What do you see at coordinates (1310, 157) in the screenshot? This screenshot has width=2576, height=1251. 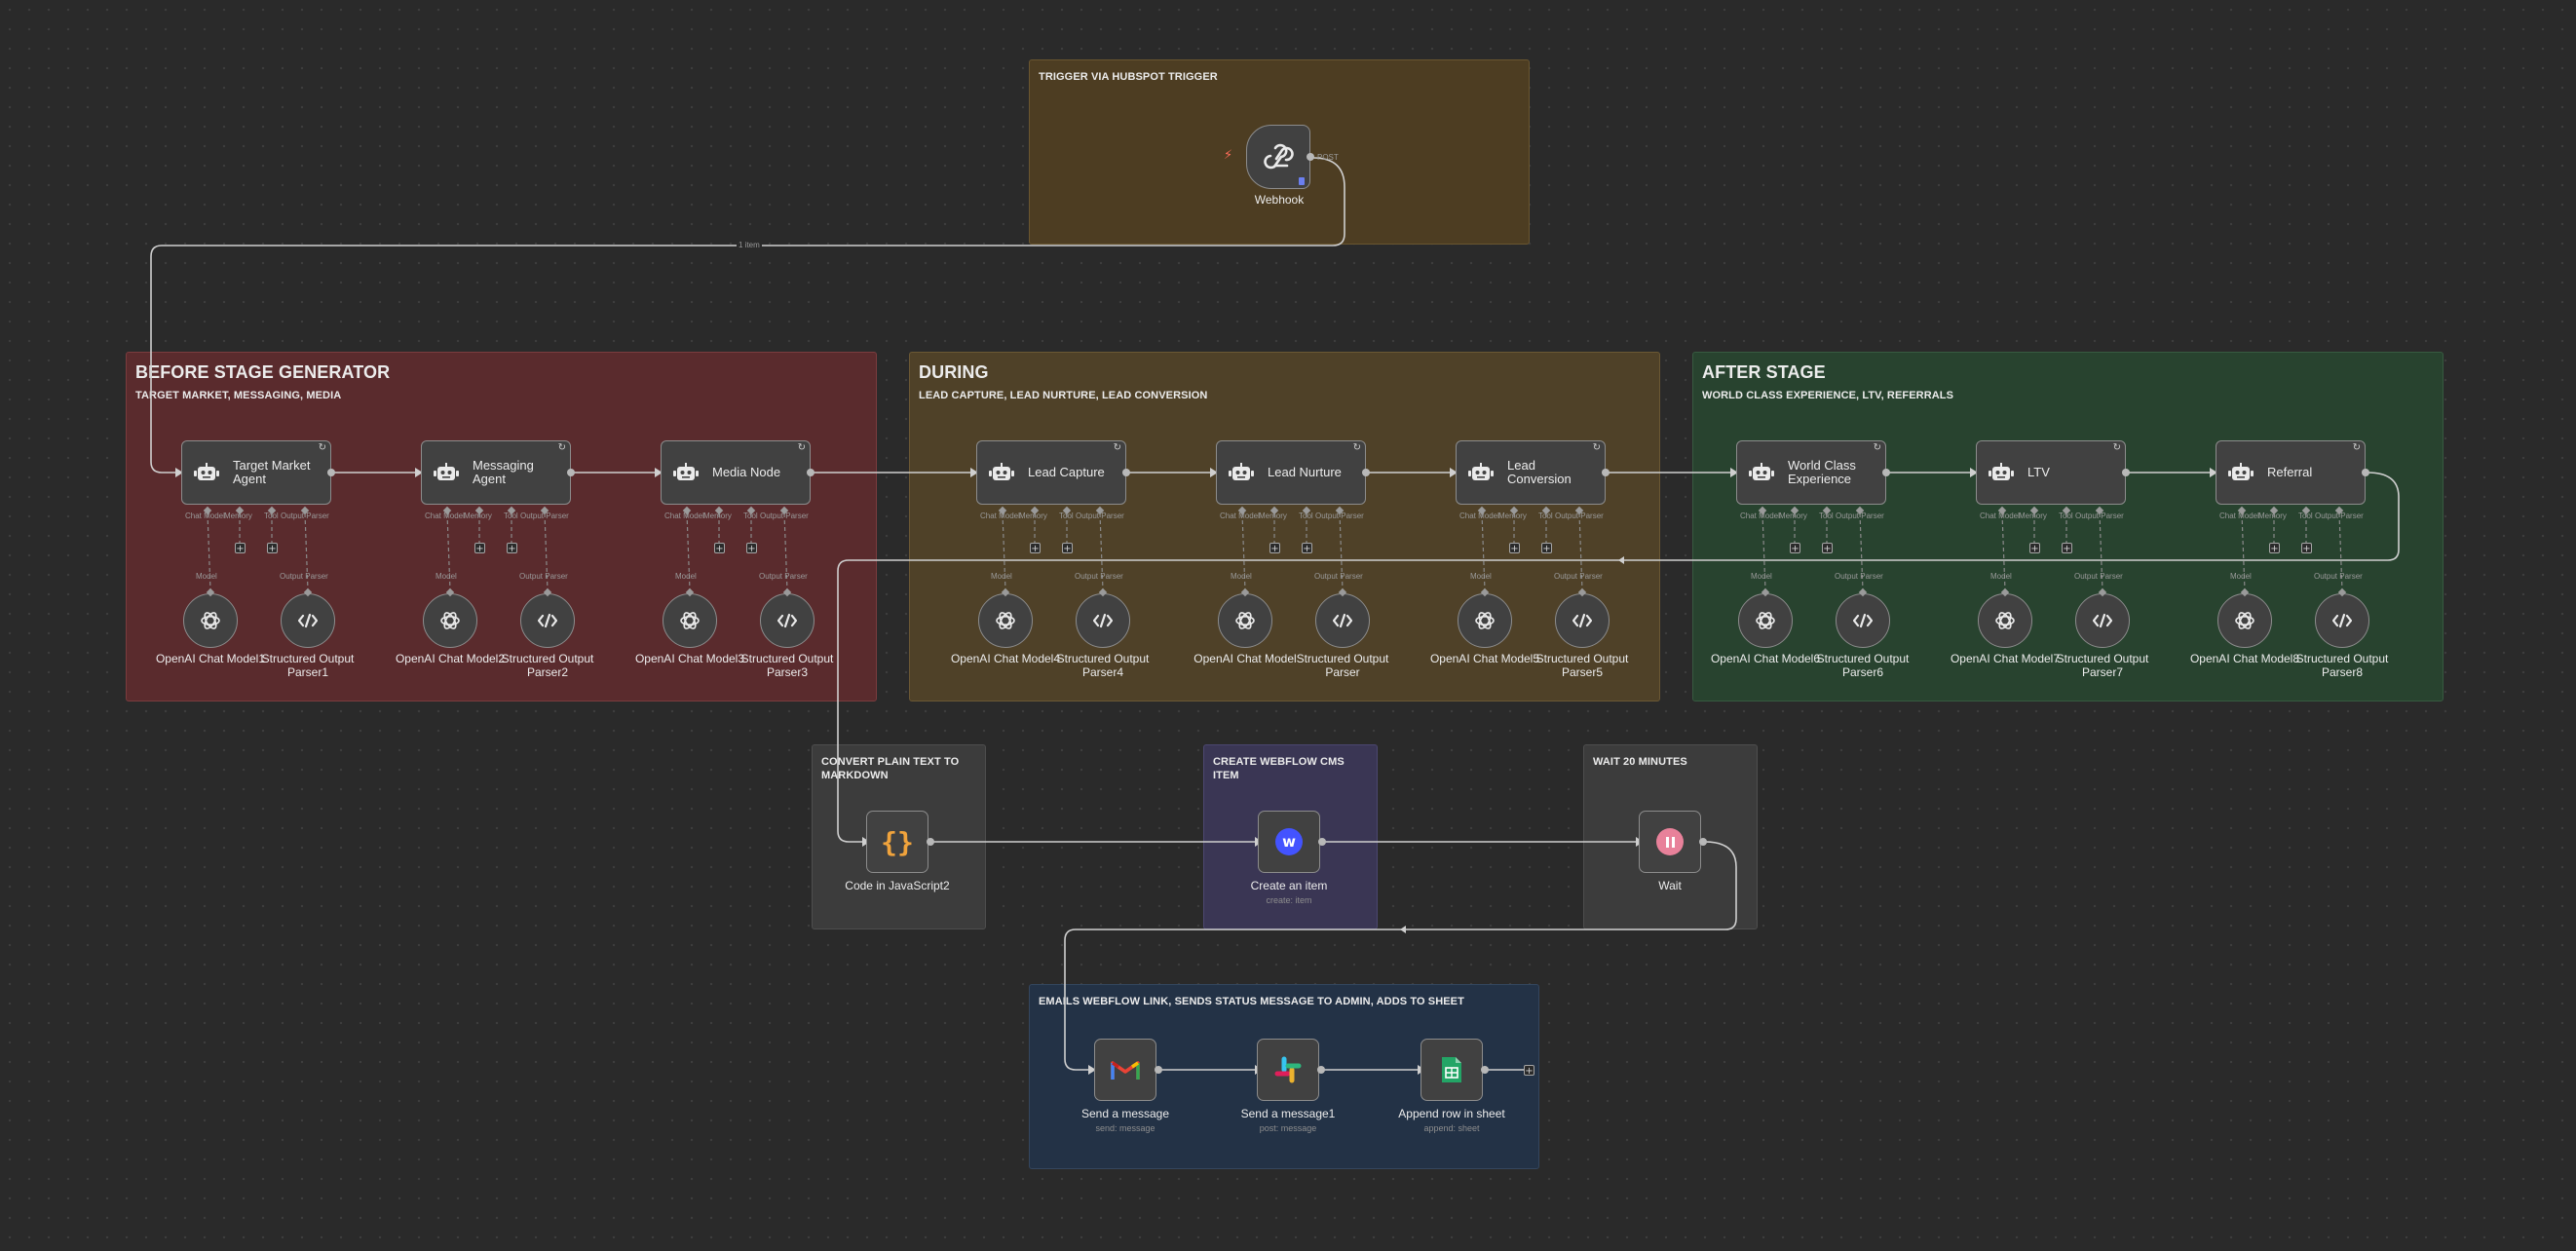 I see `webhook-output-port` at bounding box center [1310, 157].